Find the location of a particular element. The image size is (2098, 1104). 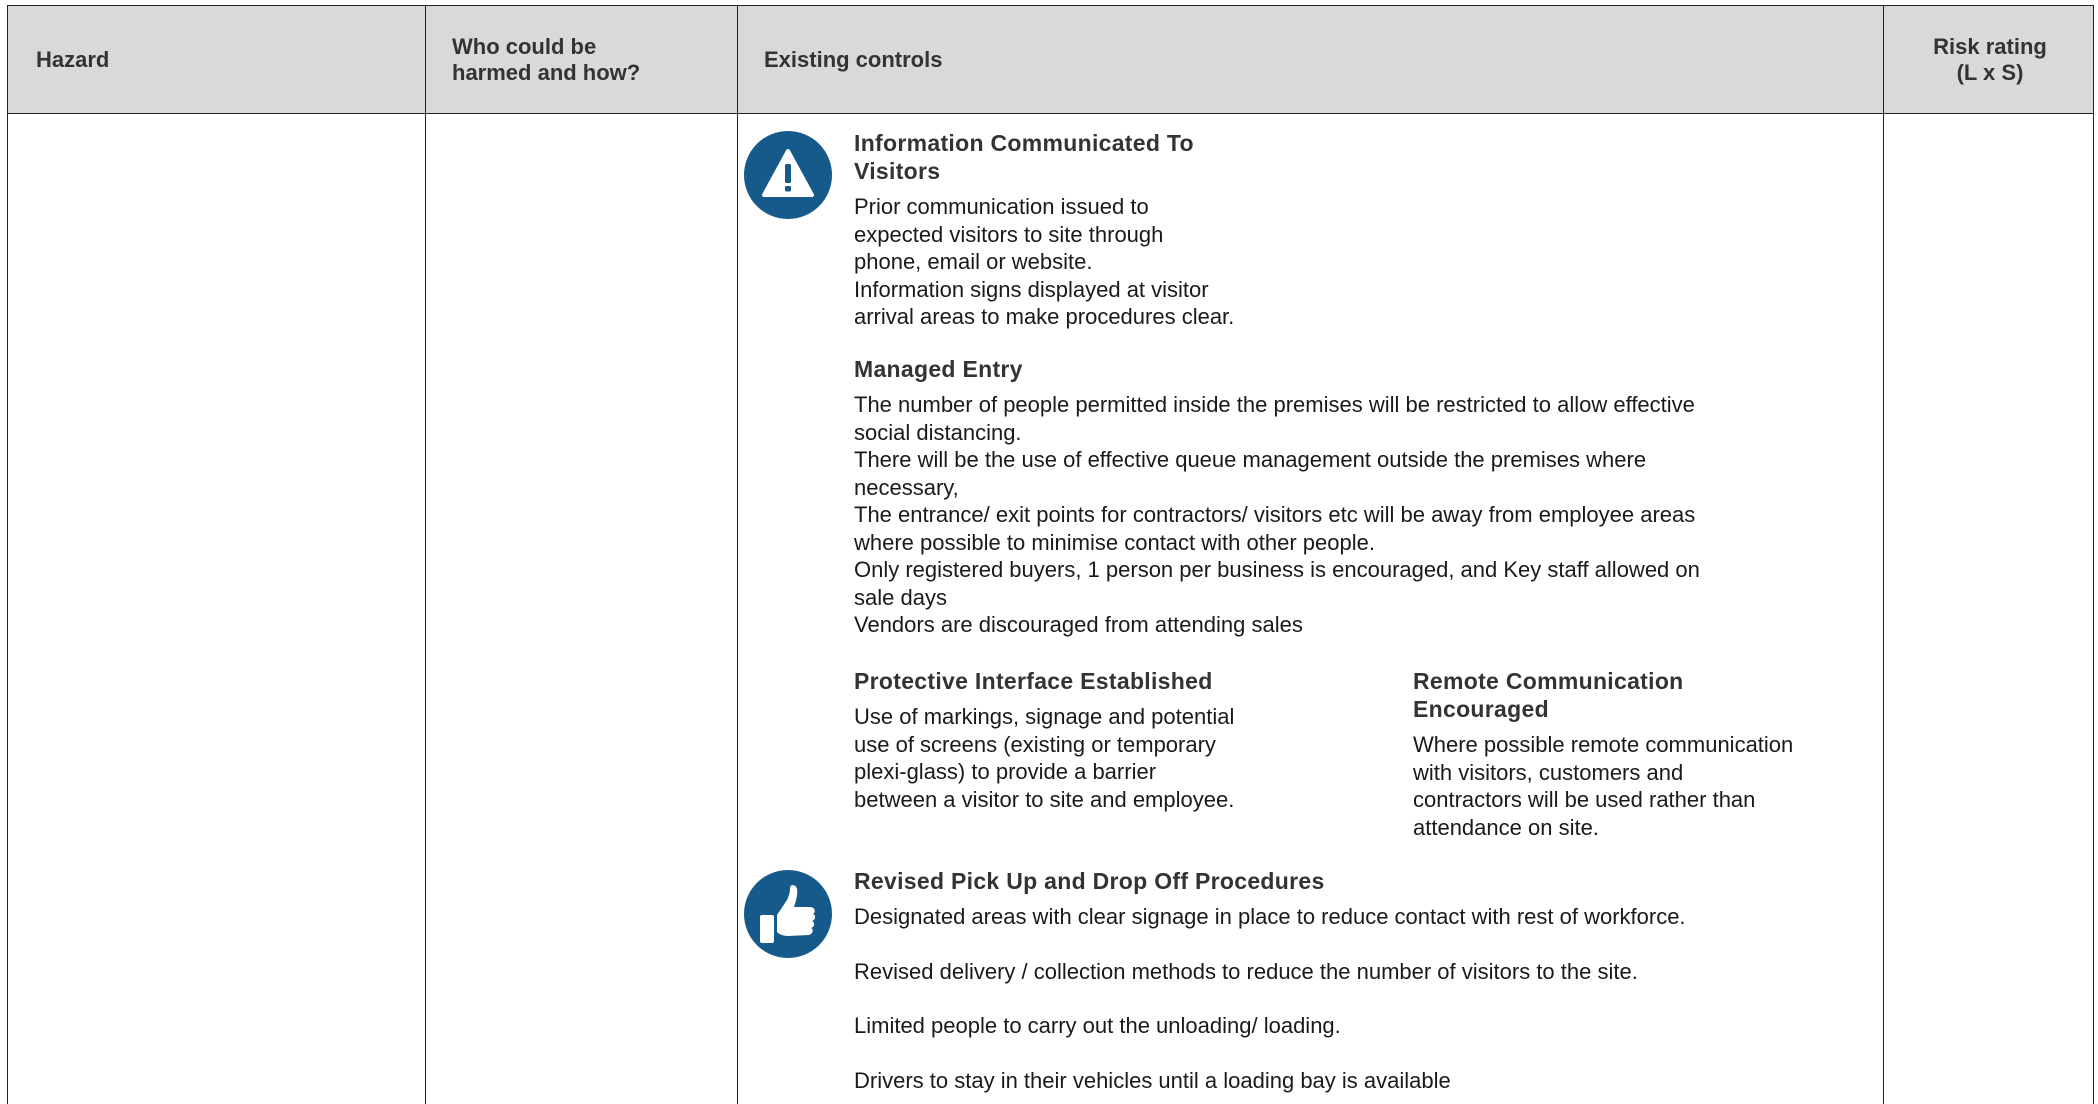

text-line: Prior communication issued to is located at coordinates (1001, 206).